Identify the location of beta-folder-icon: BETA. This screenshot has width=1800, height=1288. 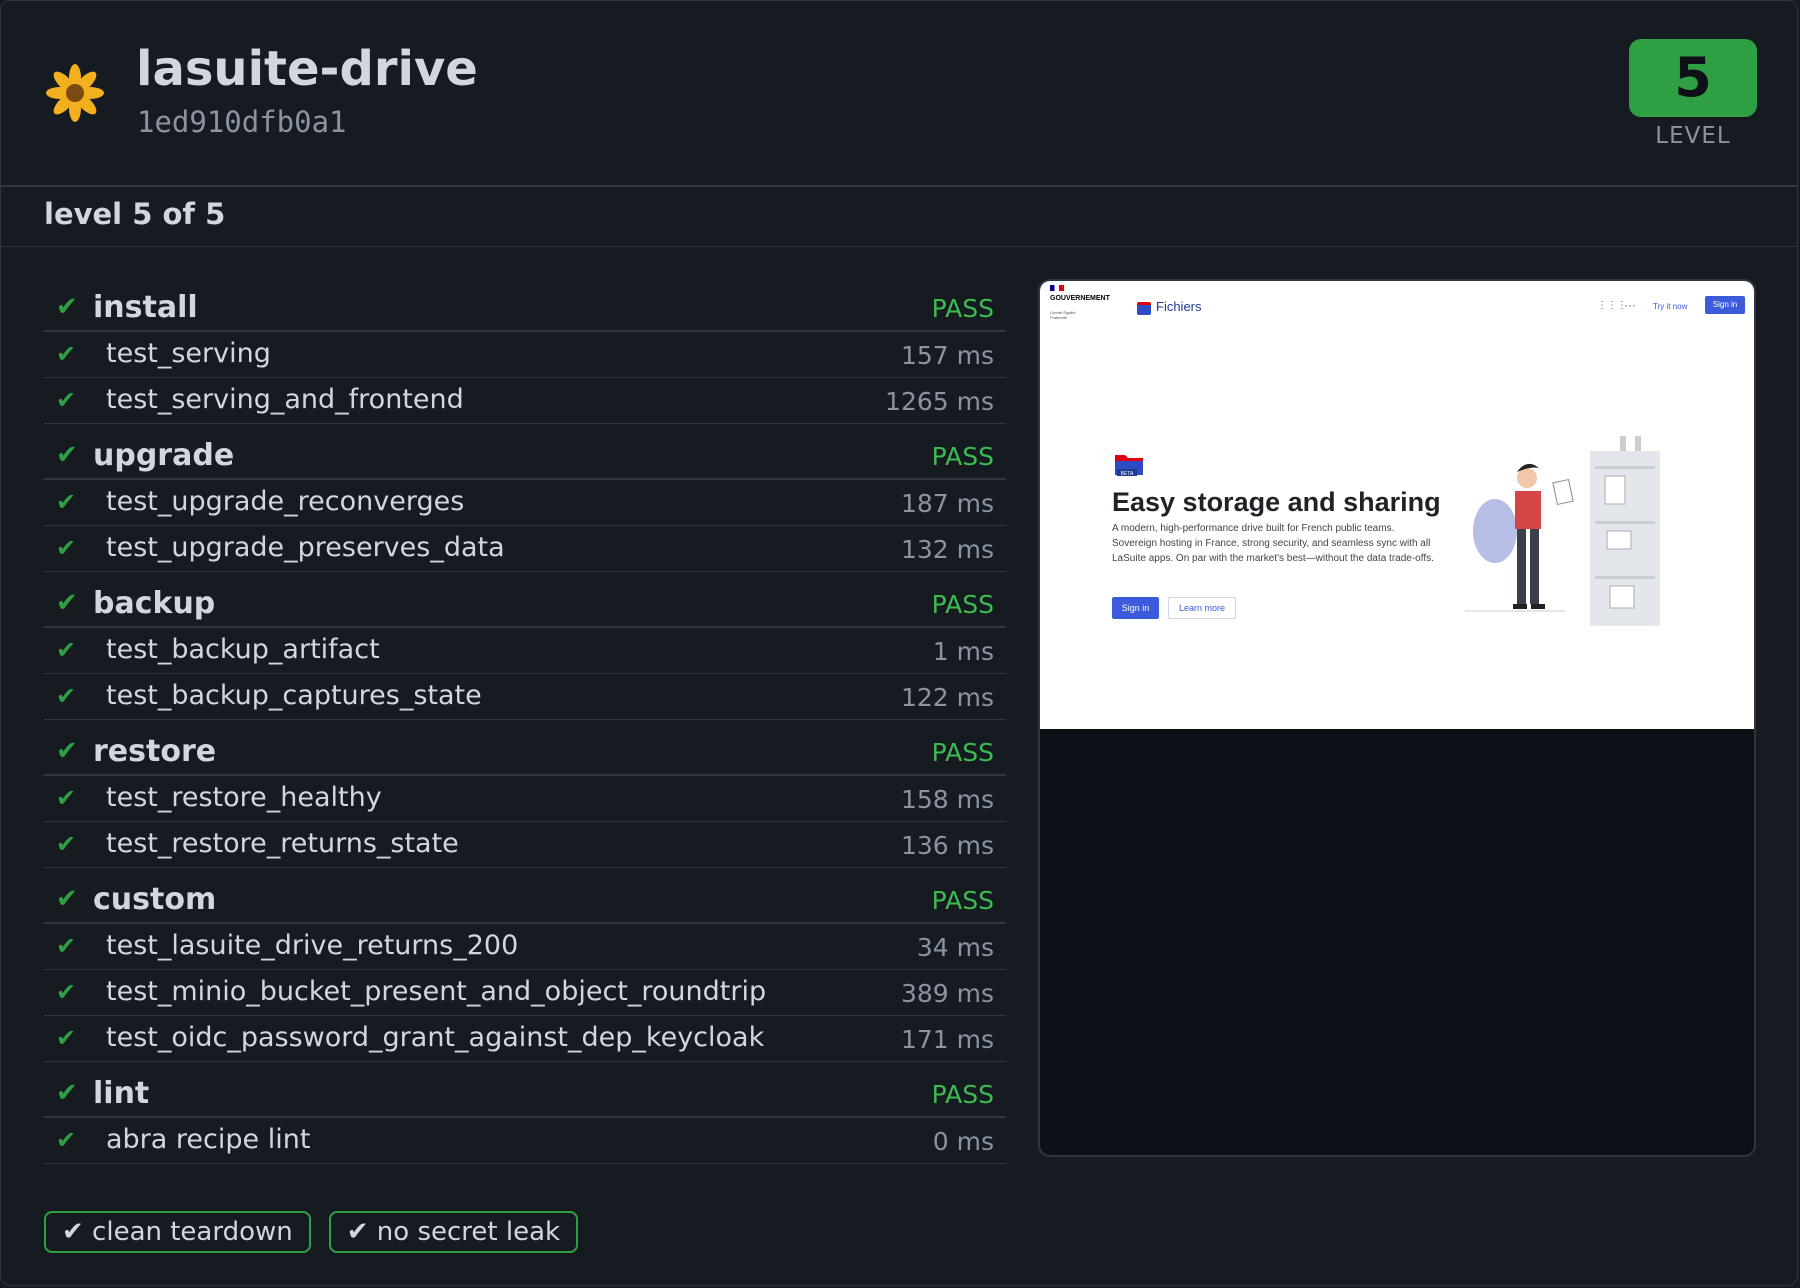
(1129, 466).